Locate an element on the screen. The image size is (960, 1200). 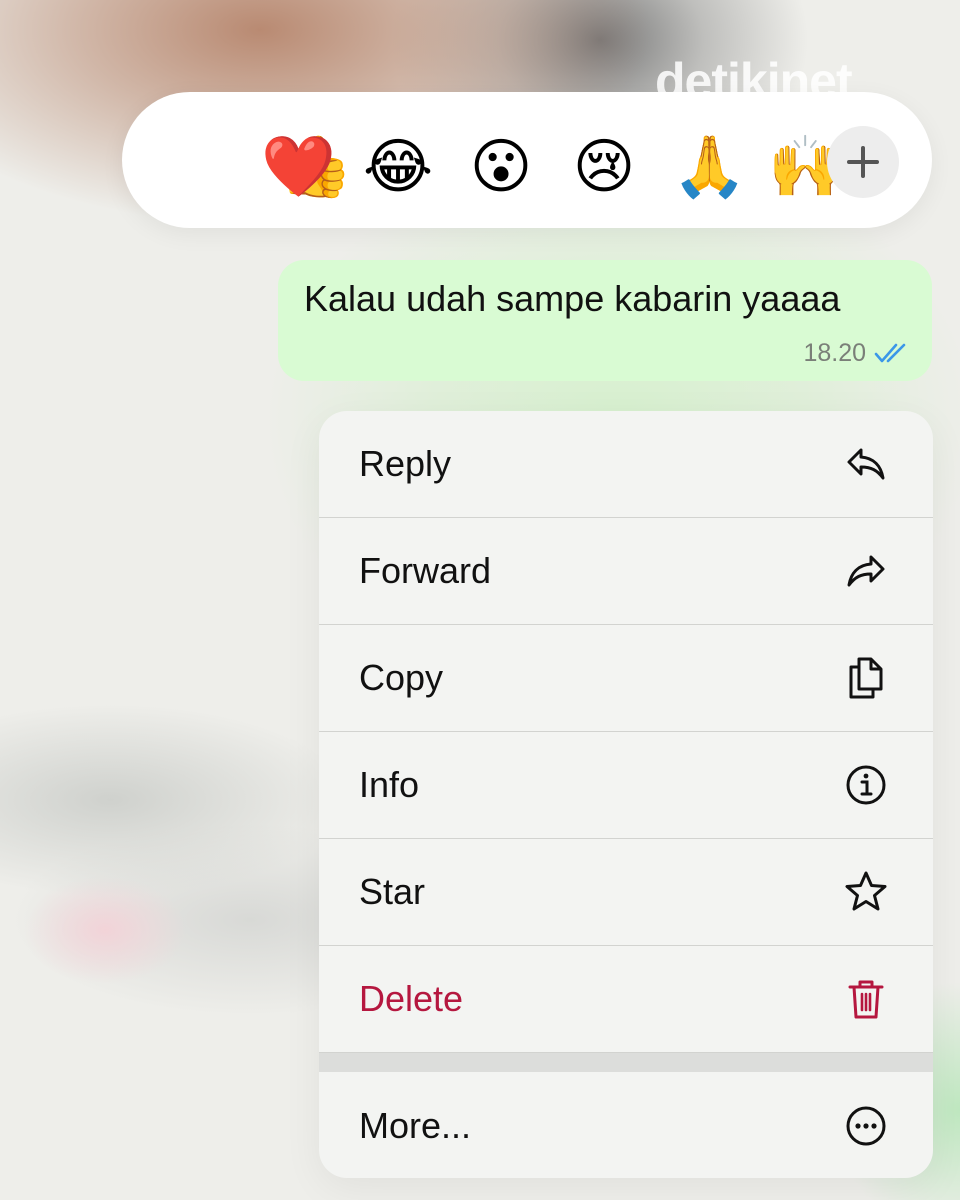
reaction-red-heart: ❤️ is located at coordinates (298, 167).